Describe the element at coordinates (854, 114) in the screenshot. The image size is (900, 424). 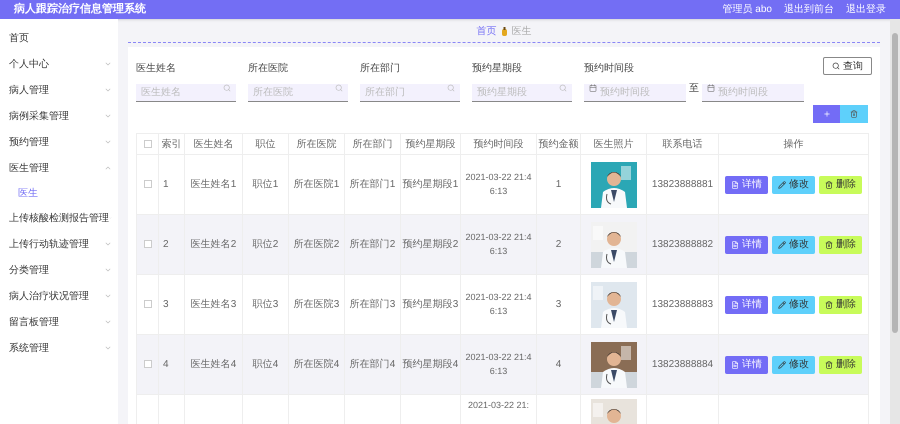
I see `delete-button` at that location.